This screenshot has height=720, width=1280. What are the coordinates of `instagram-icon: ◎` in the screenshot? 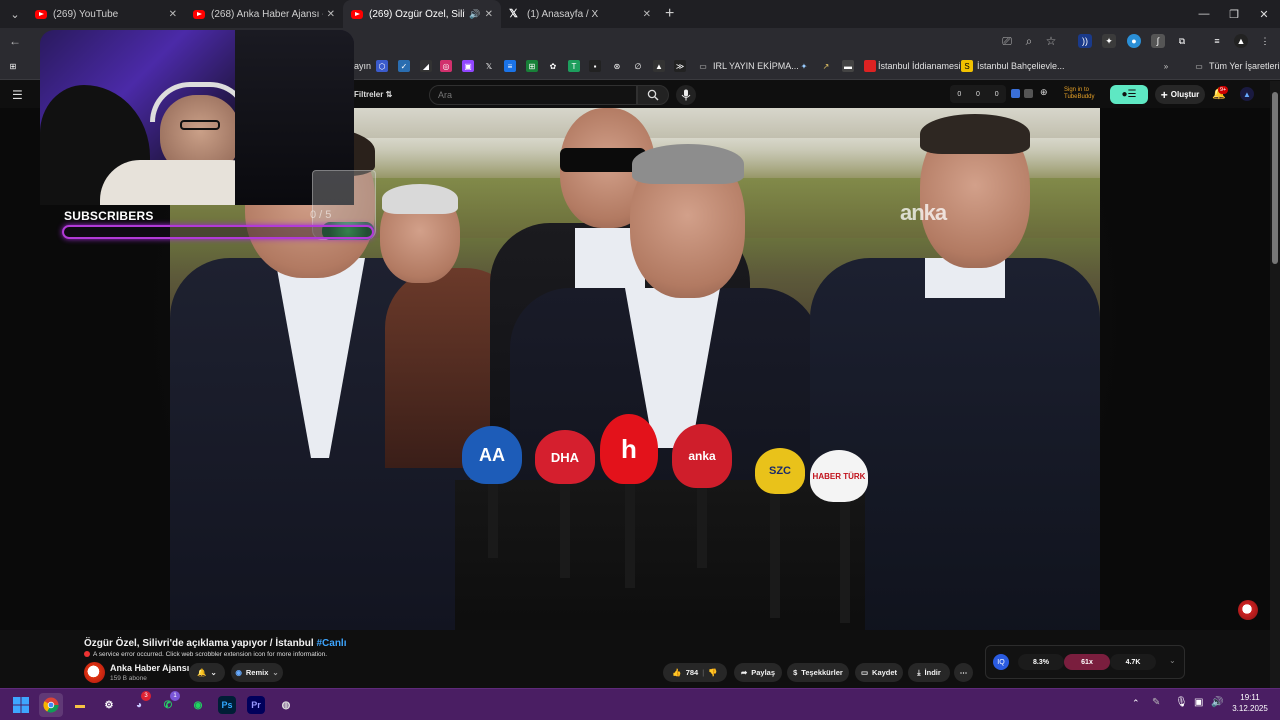 It's located at (446, 66).